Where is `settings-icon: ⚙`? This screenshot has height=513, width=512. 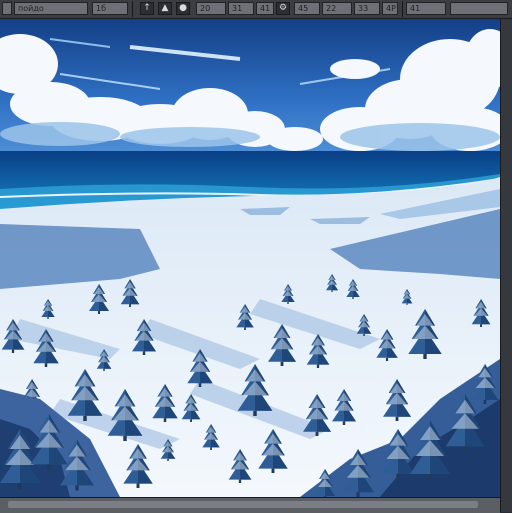
settings-icon: ⚙ is located at coordinates (283, 8).